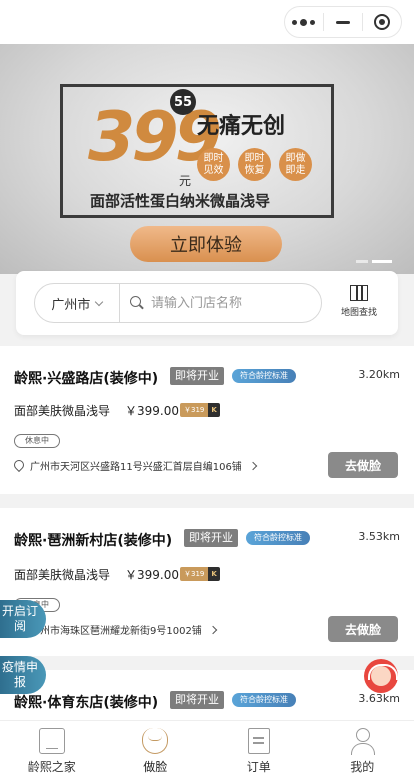 The width and height of the screenshot is (414, 780). I want to click on top-bar, so click(207, 22).